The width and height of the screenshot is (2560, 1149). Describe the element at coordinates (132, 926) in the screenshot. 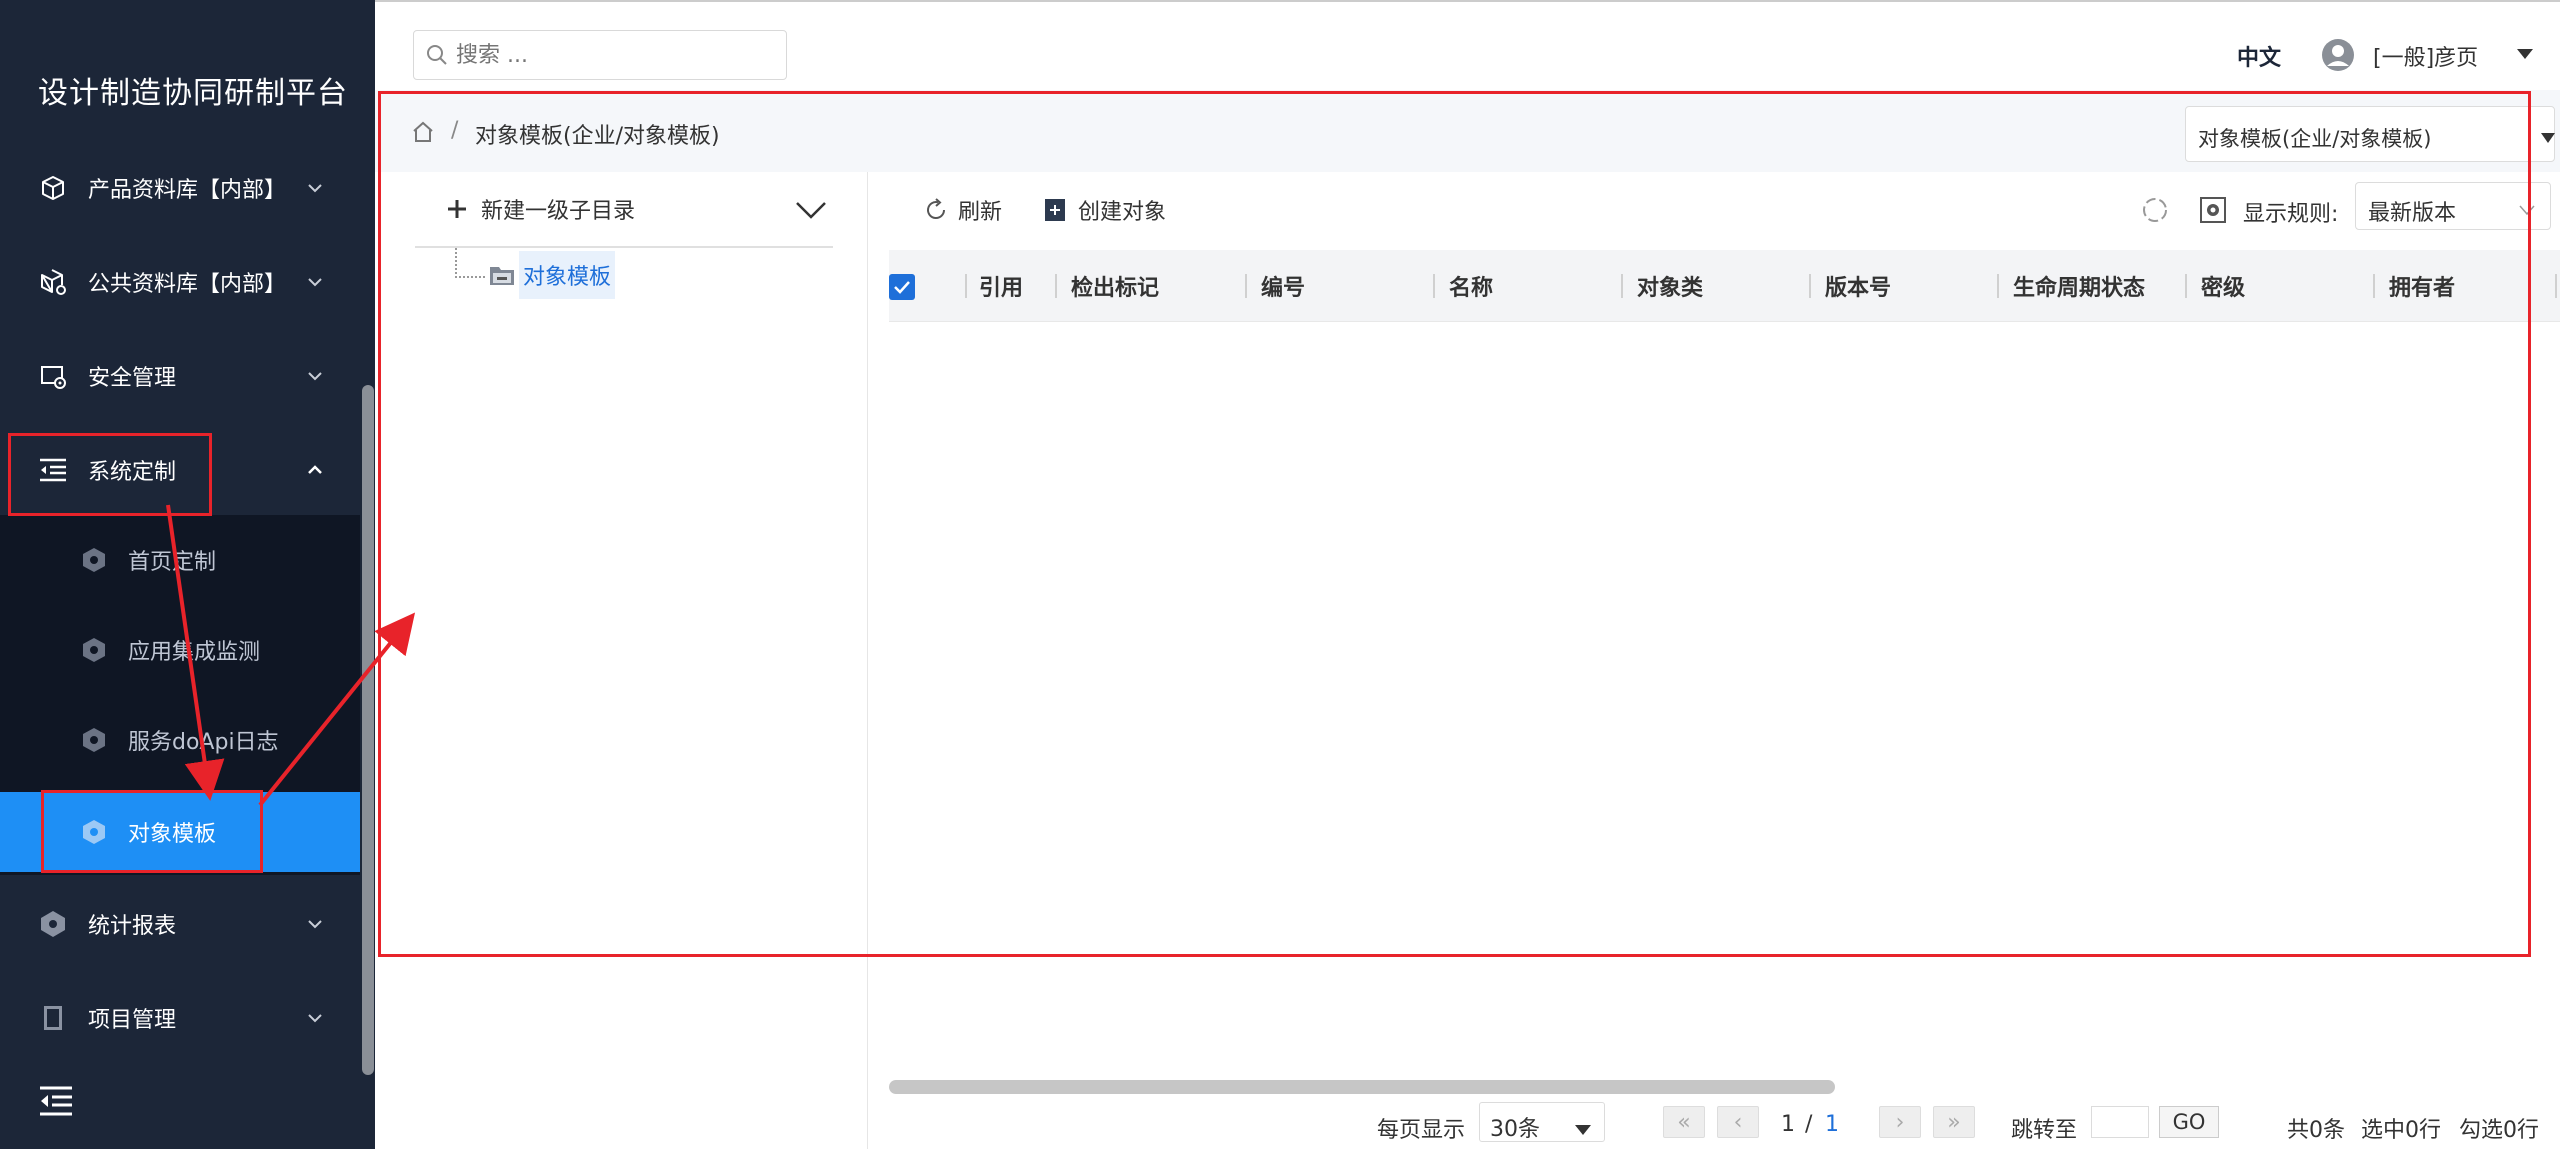

I see `sidebar-item-label: 统计报表` at that location.